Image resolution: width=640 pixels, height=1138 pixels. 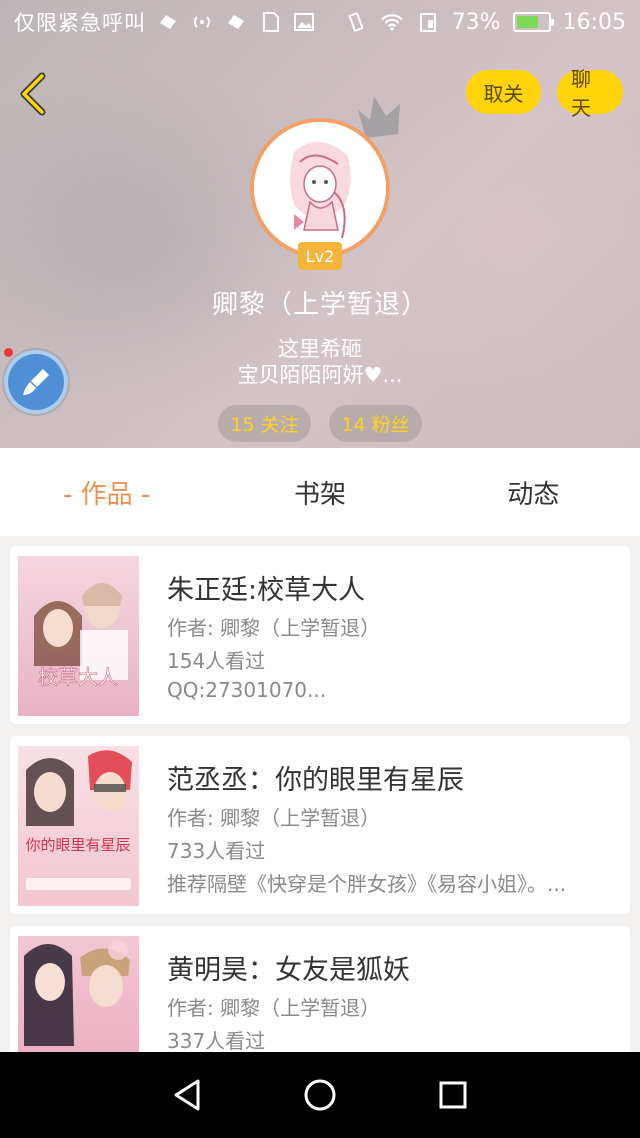 I want to click on nav-home-button, so click(x=320, y=1095).